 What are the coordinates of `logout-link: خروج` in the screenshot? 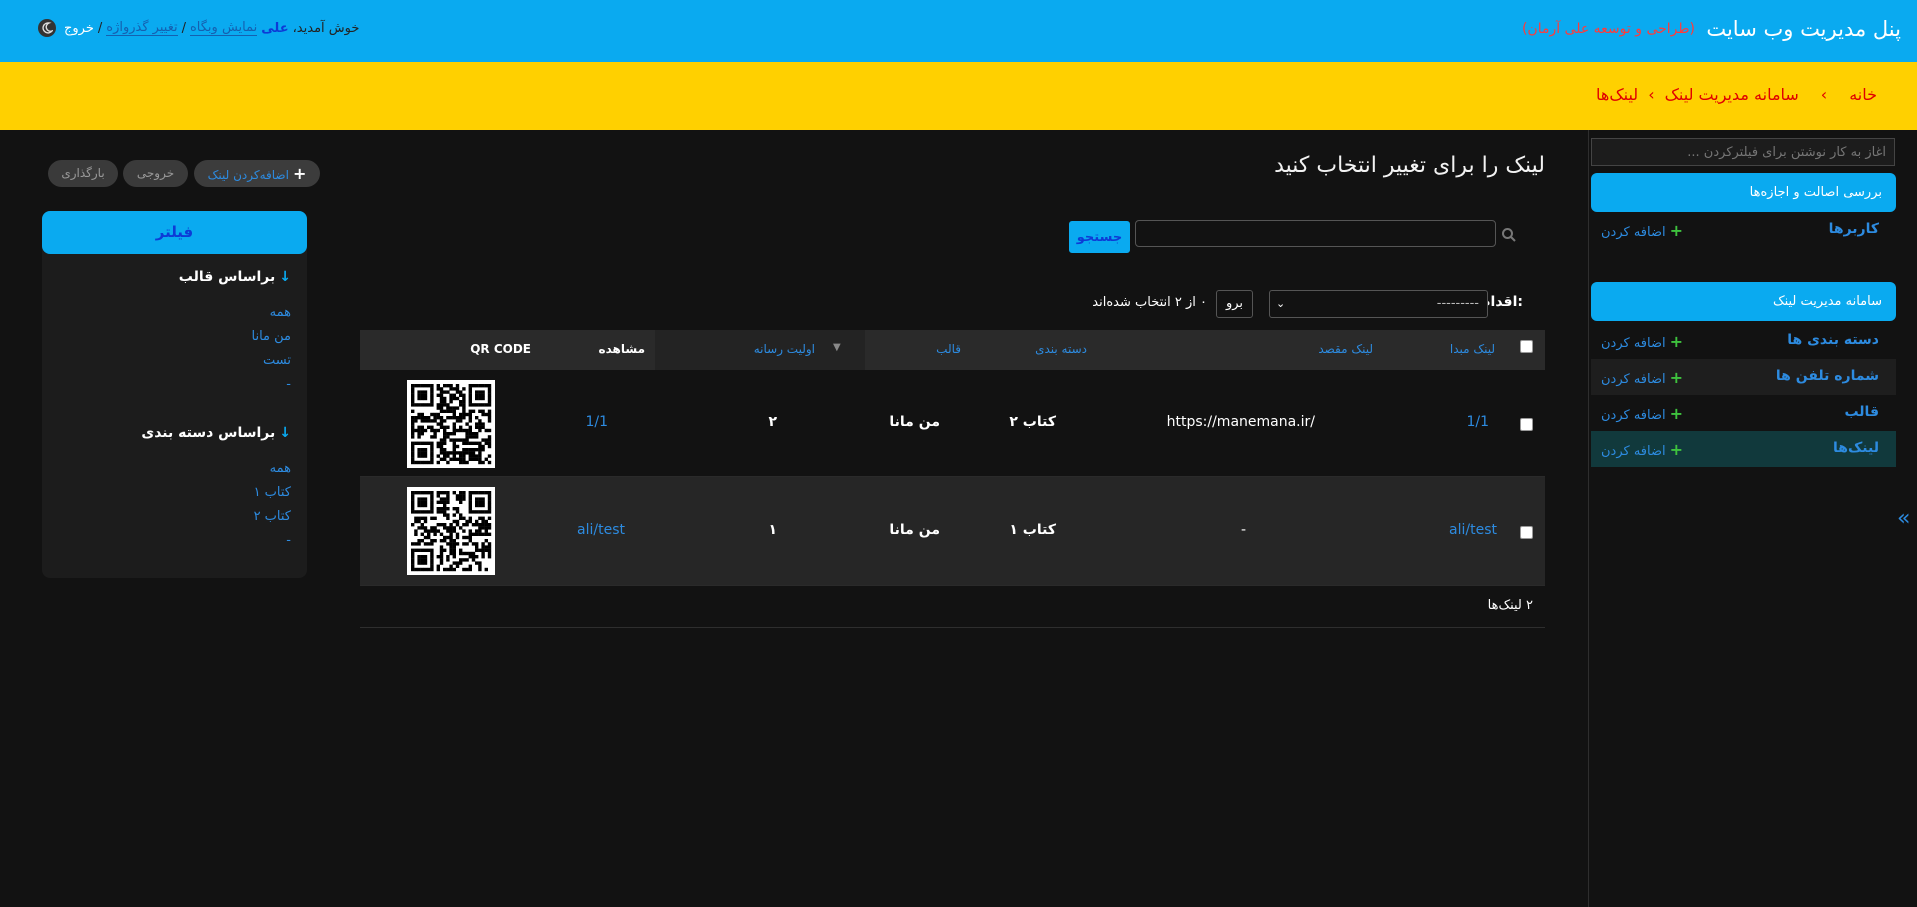 It's located at (79, 28).